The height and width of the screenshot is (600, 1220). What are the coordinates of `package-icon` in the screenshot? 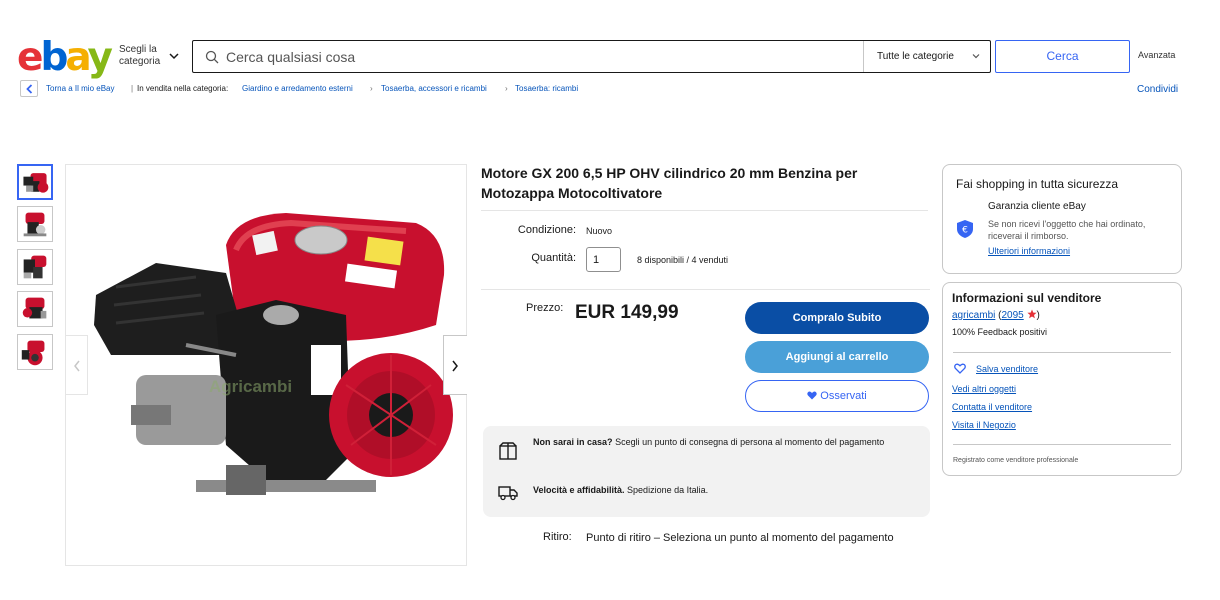 It's located at (508, 451).